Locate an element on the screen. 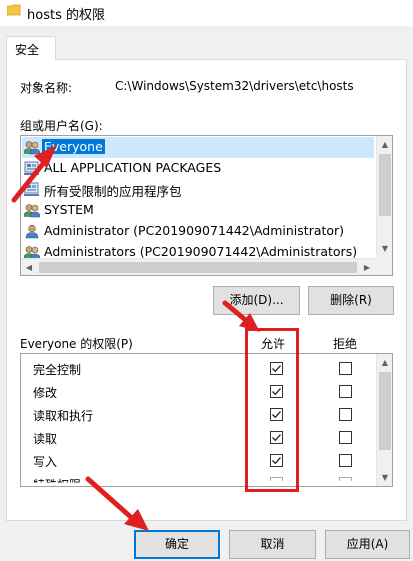 This screenshot has height=561, width=413. perm-scroll-up-arrow: ▲ is located at coordinates (384, 362).